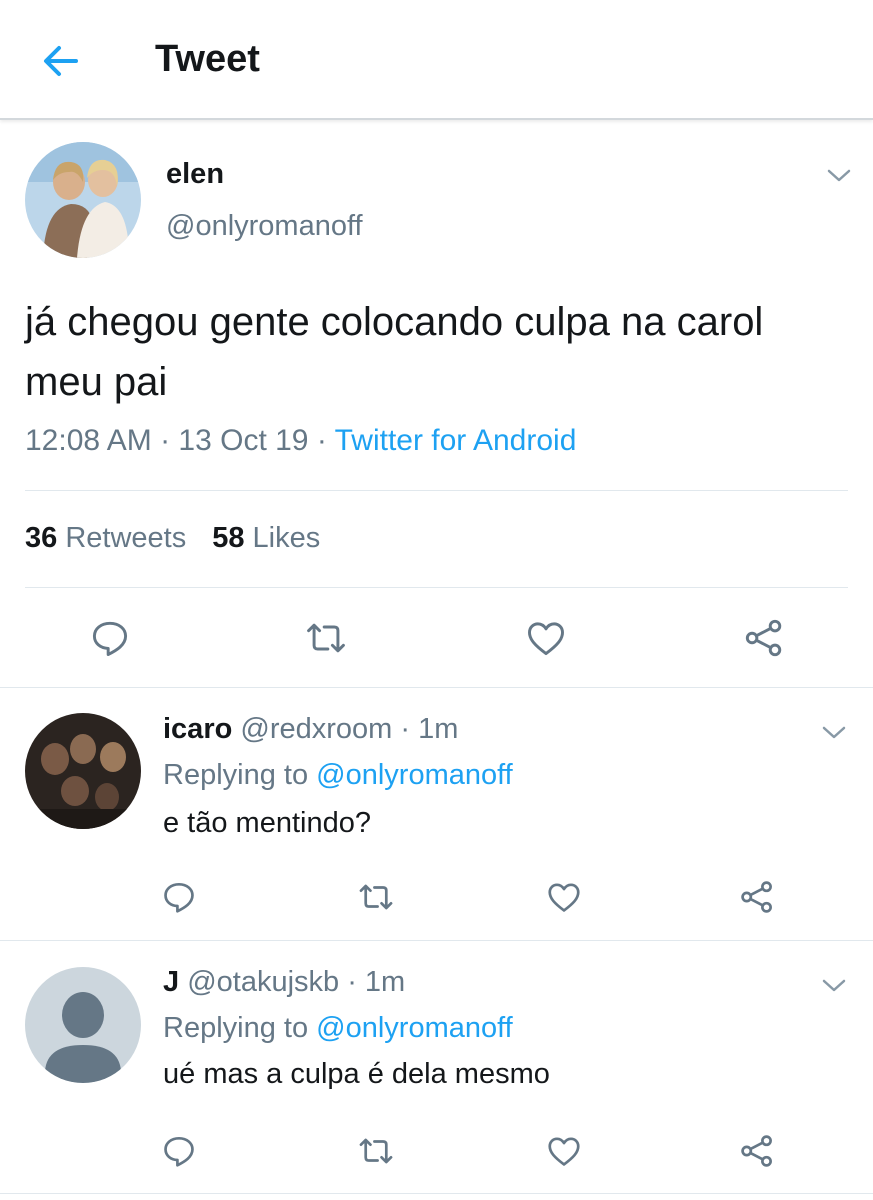  What do you see at coordinates (296, 982) in the screenshot?
I see `reply-handle-time: @otakujskb · 1m` at bounding box center [296, 982].